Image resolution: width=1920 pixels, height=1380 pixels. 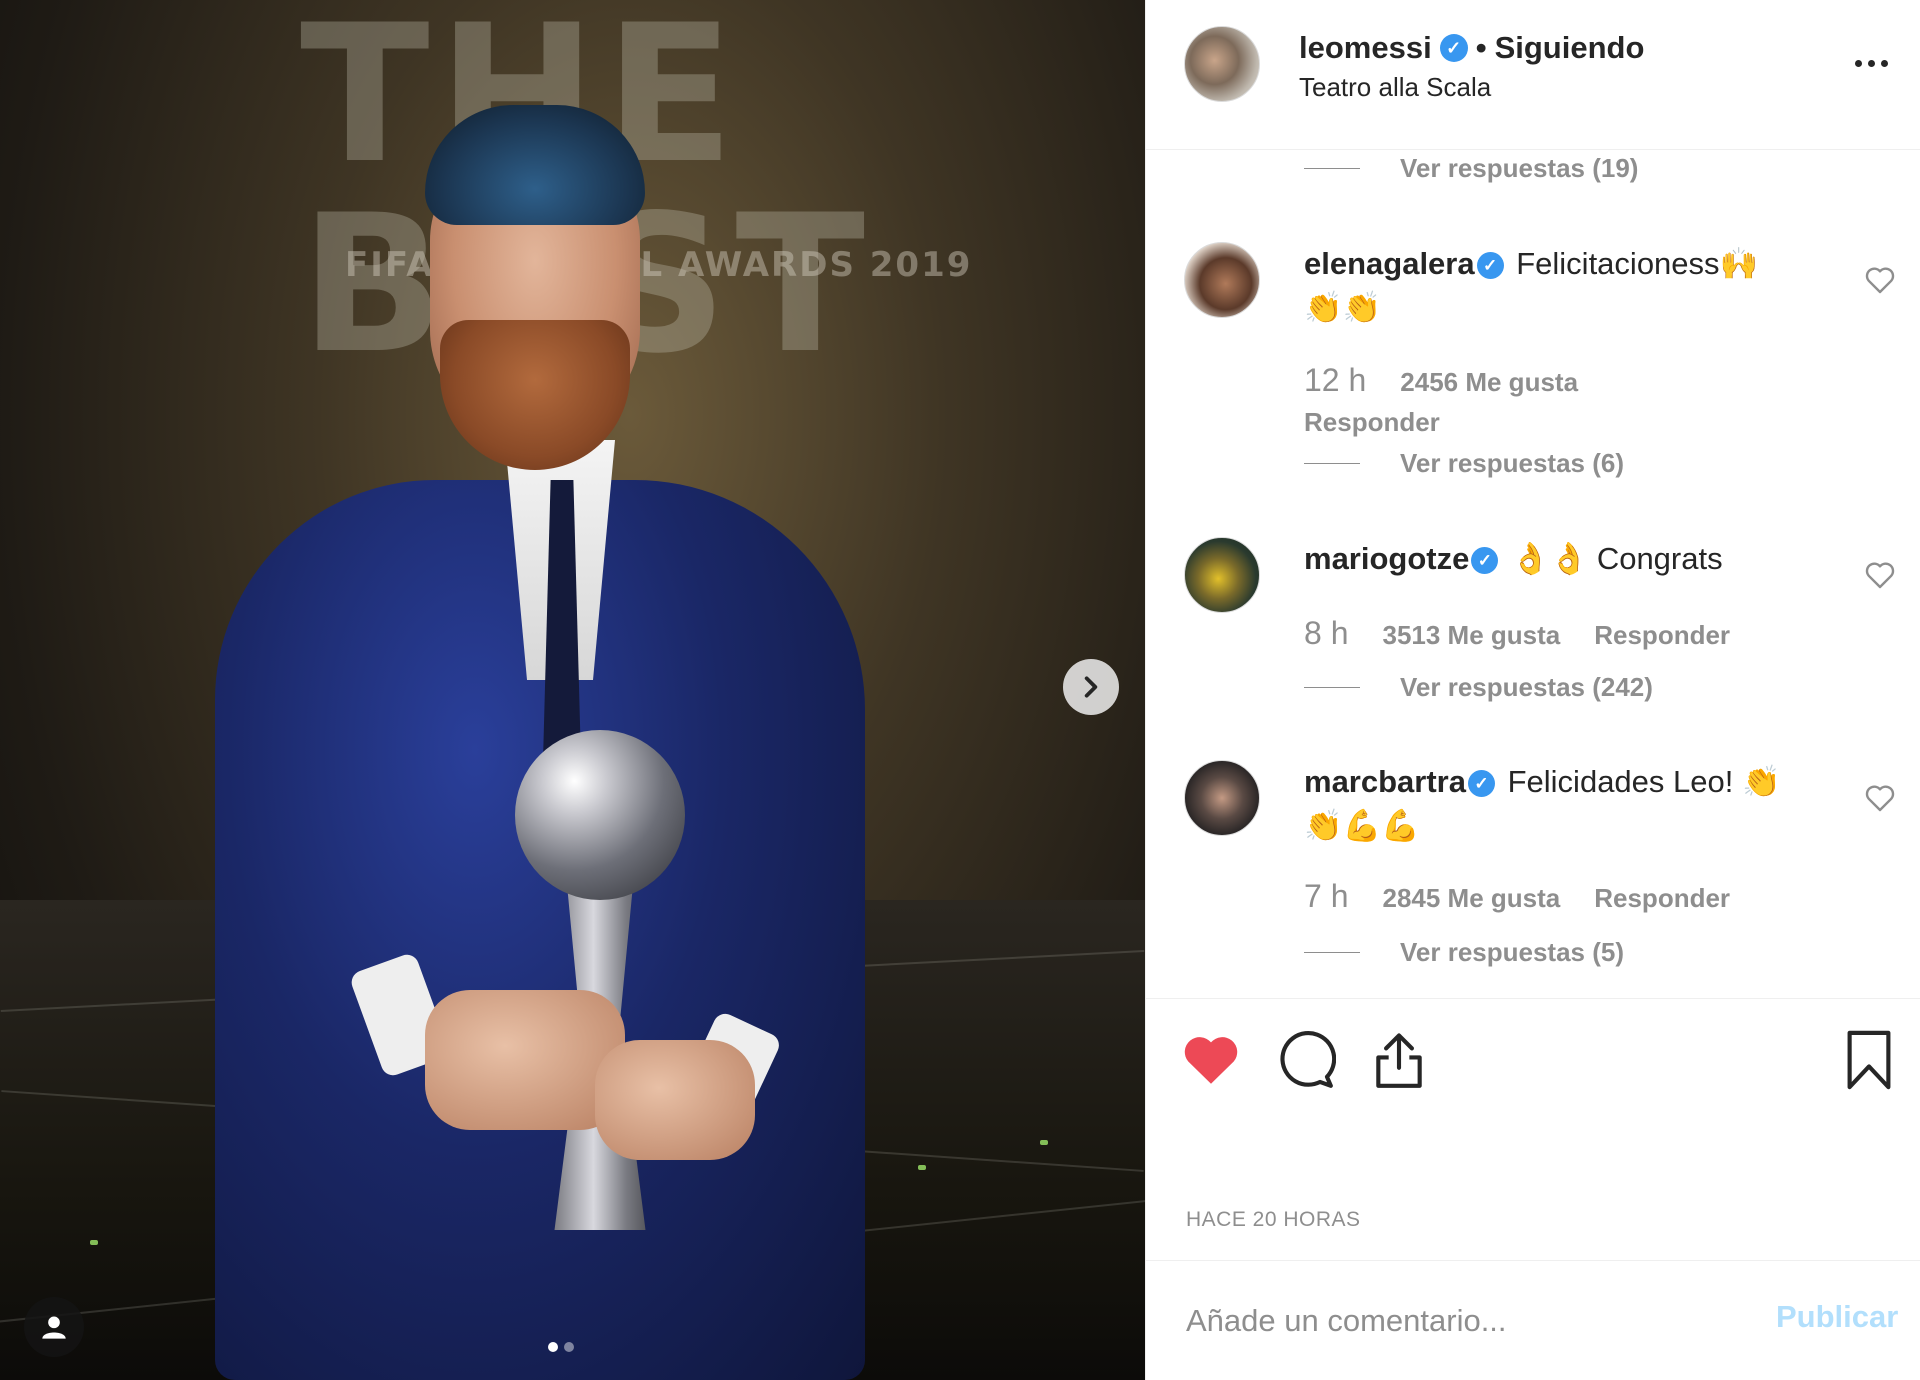 I want to click on comment-meta-row2: Responder, so click(x=1372, y=422).